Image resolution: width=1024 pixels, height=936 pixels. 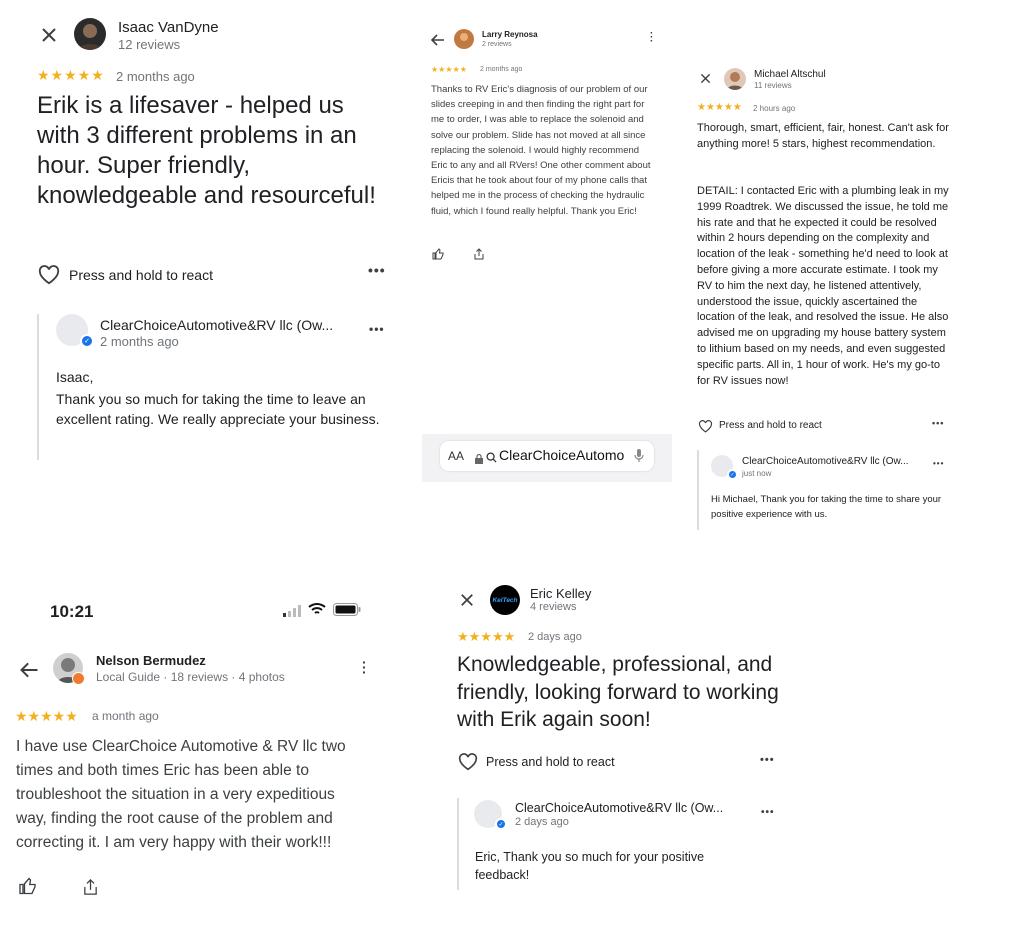 I want to click on reviewer-name: Larry Reynosa, so click(x=510, y=34).